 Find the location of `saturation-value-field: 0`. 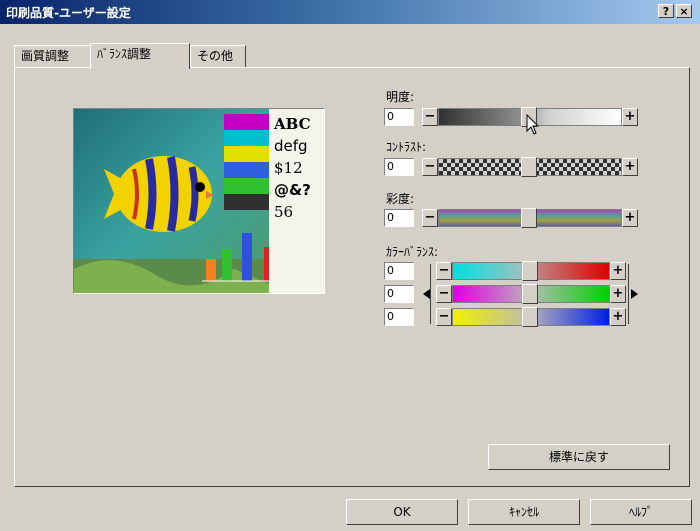

saturation-value-field: 0 is located at coordinates (399, 218).